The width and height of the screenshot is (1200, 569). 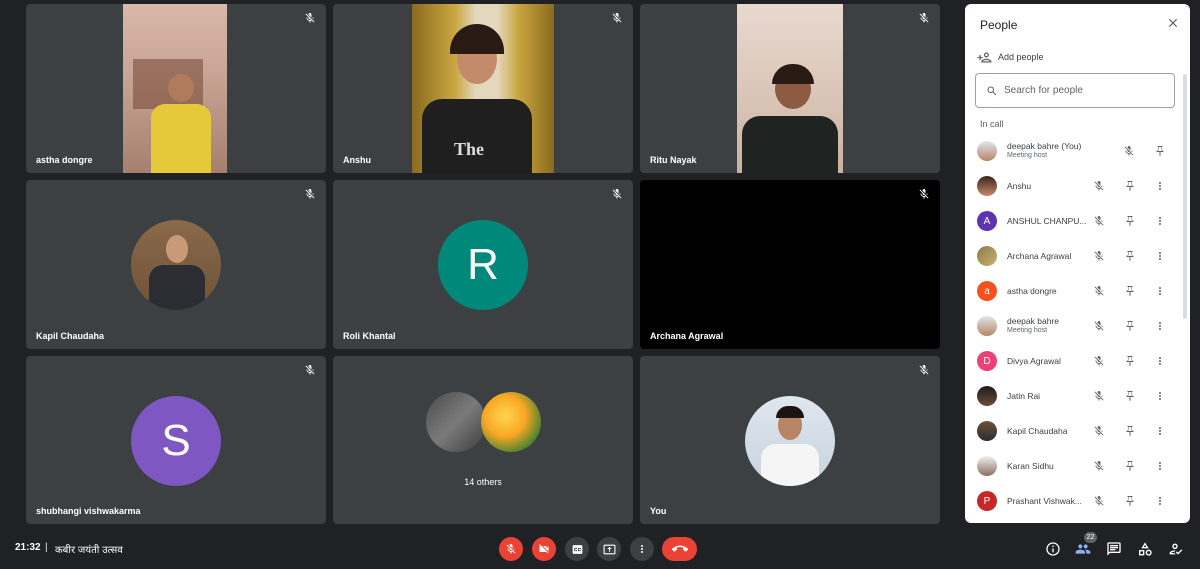 What do you see at coordinates (790, 264) in the screenshot?
I see `video-tile-archana-agrawal: Archana Agrawal` at bounding box center [790, 264].